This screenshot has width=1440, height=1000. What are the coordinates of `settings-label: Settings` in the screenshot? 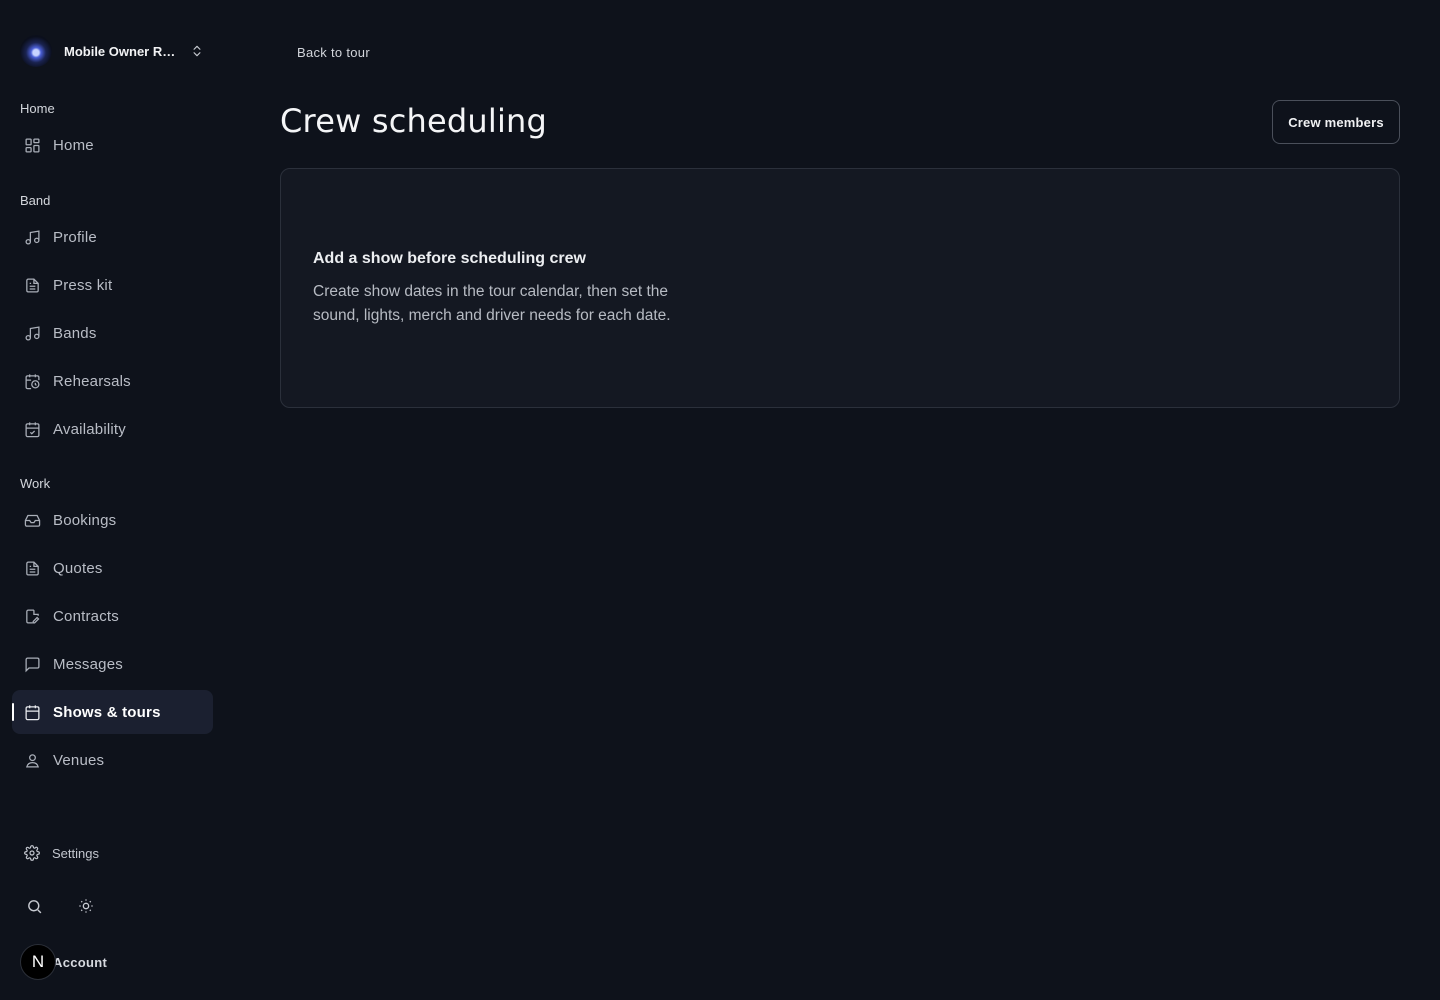 It's located at (75, 853).